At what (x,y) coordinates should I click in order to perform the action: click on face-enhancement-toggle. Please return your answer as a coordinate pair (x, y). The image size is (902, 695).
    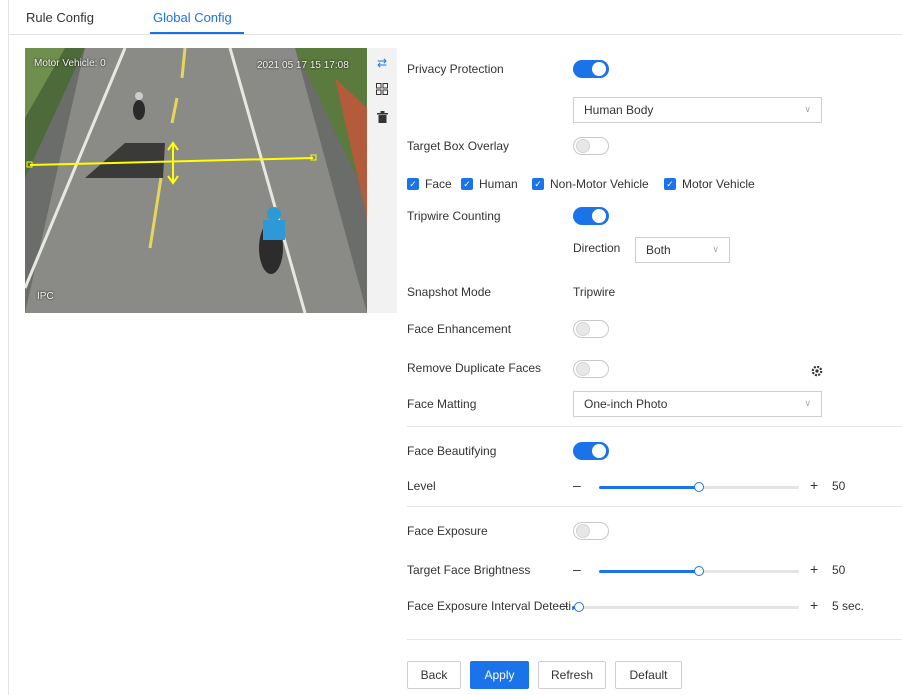
    Looking at the image, I should click on (591, 329).